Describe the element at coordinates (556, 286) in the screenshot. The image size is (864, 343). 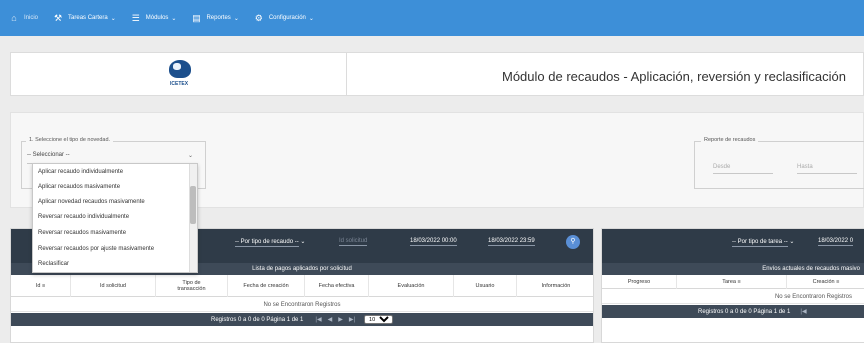
I see `col-informacion: Información` at that location.